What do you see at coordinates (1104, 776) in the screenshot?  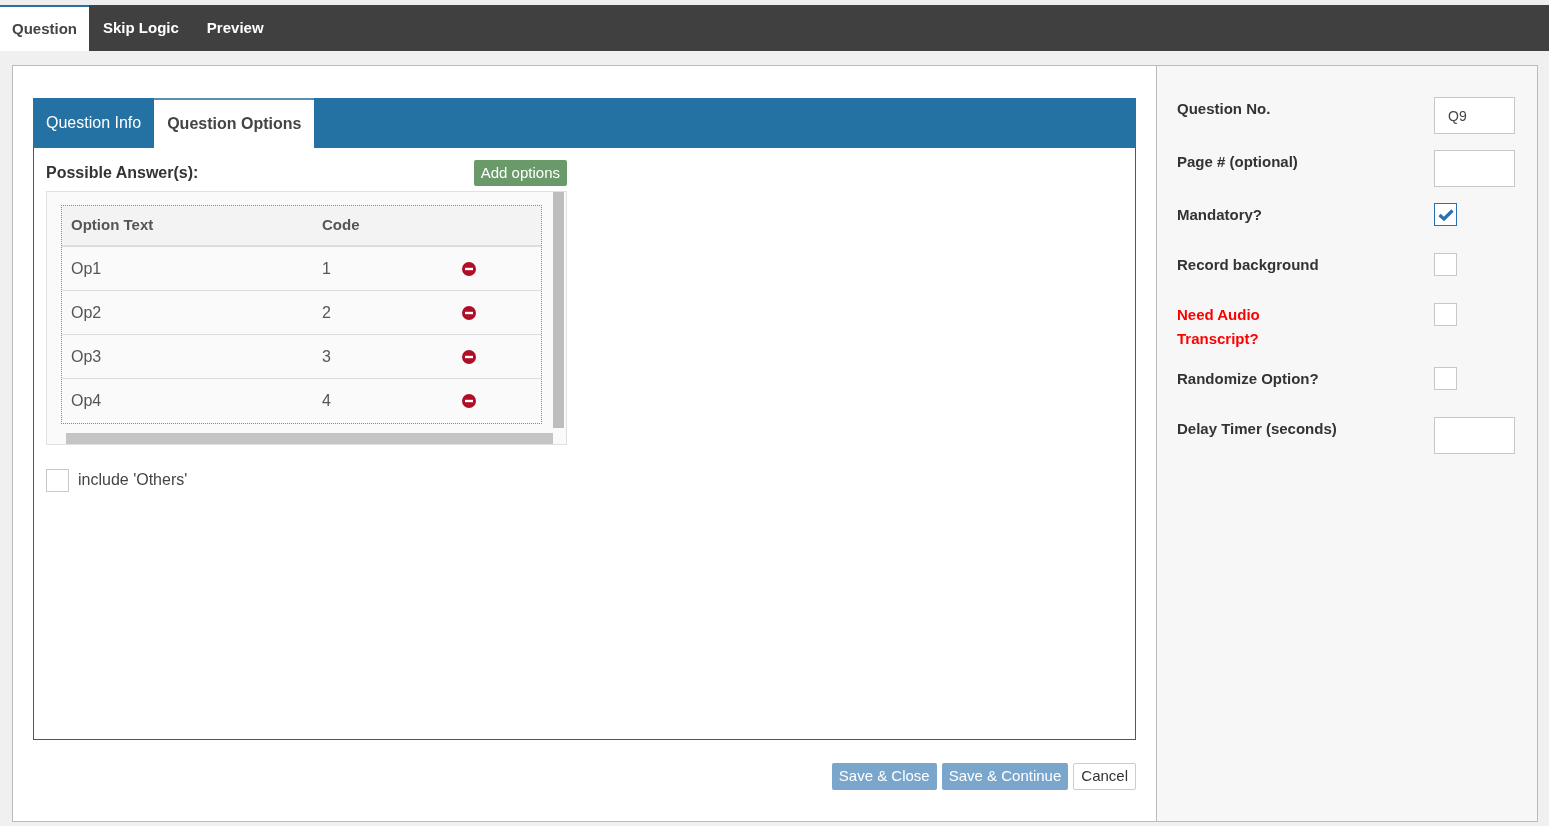 I see `cancel-button: Cancel` at bounding box center [1104, 776].